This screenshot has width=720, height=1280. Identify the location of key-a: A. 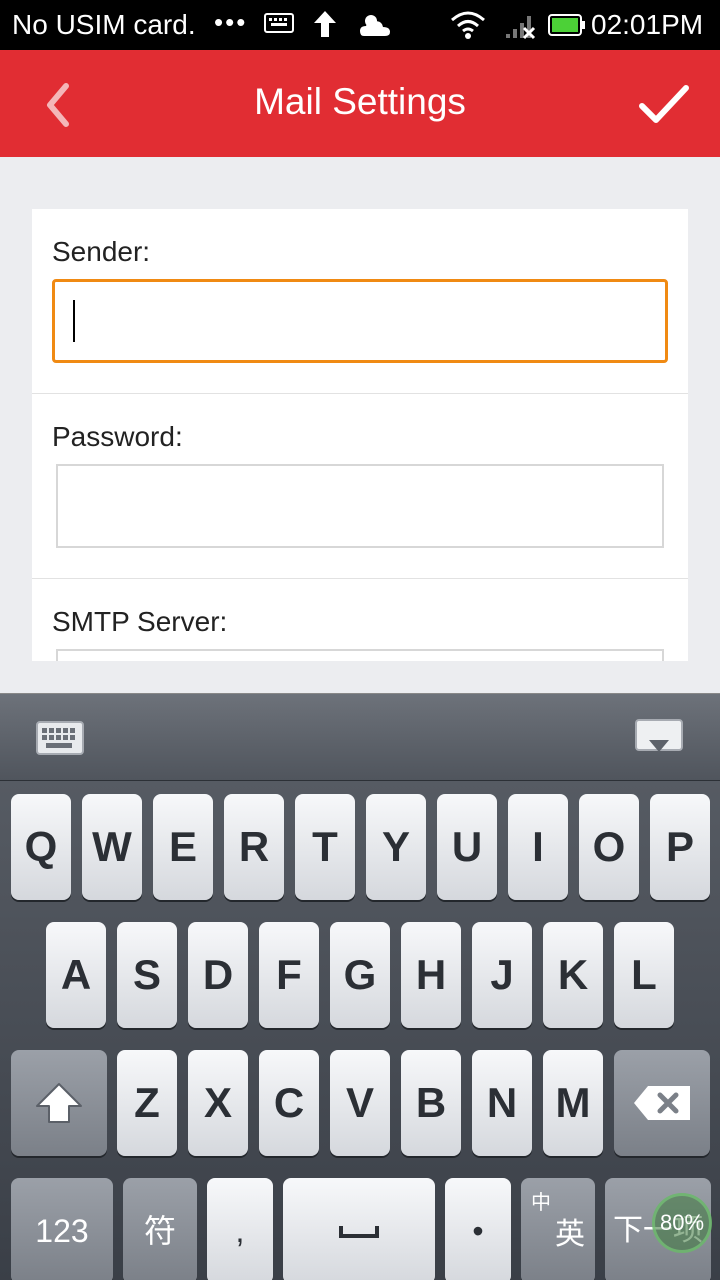
(76, 975).